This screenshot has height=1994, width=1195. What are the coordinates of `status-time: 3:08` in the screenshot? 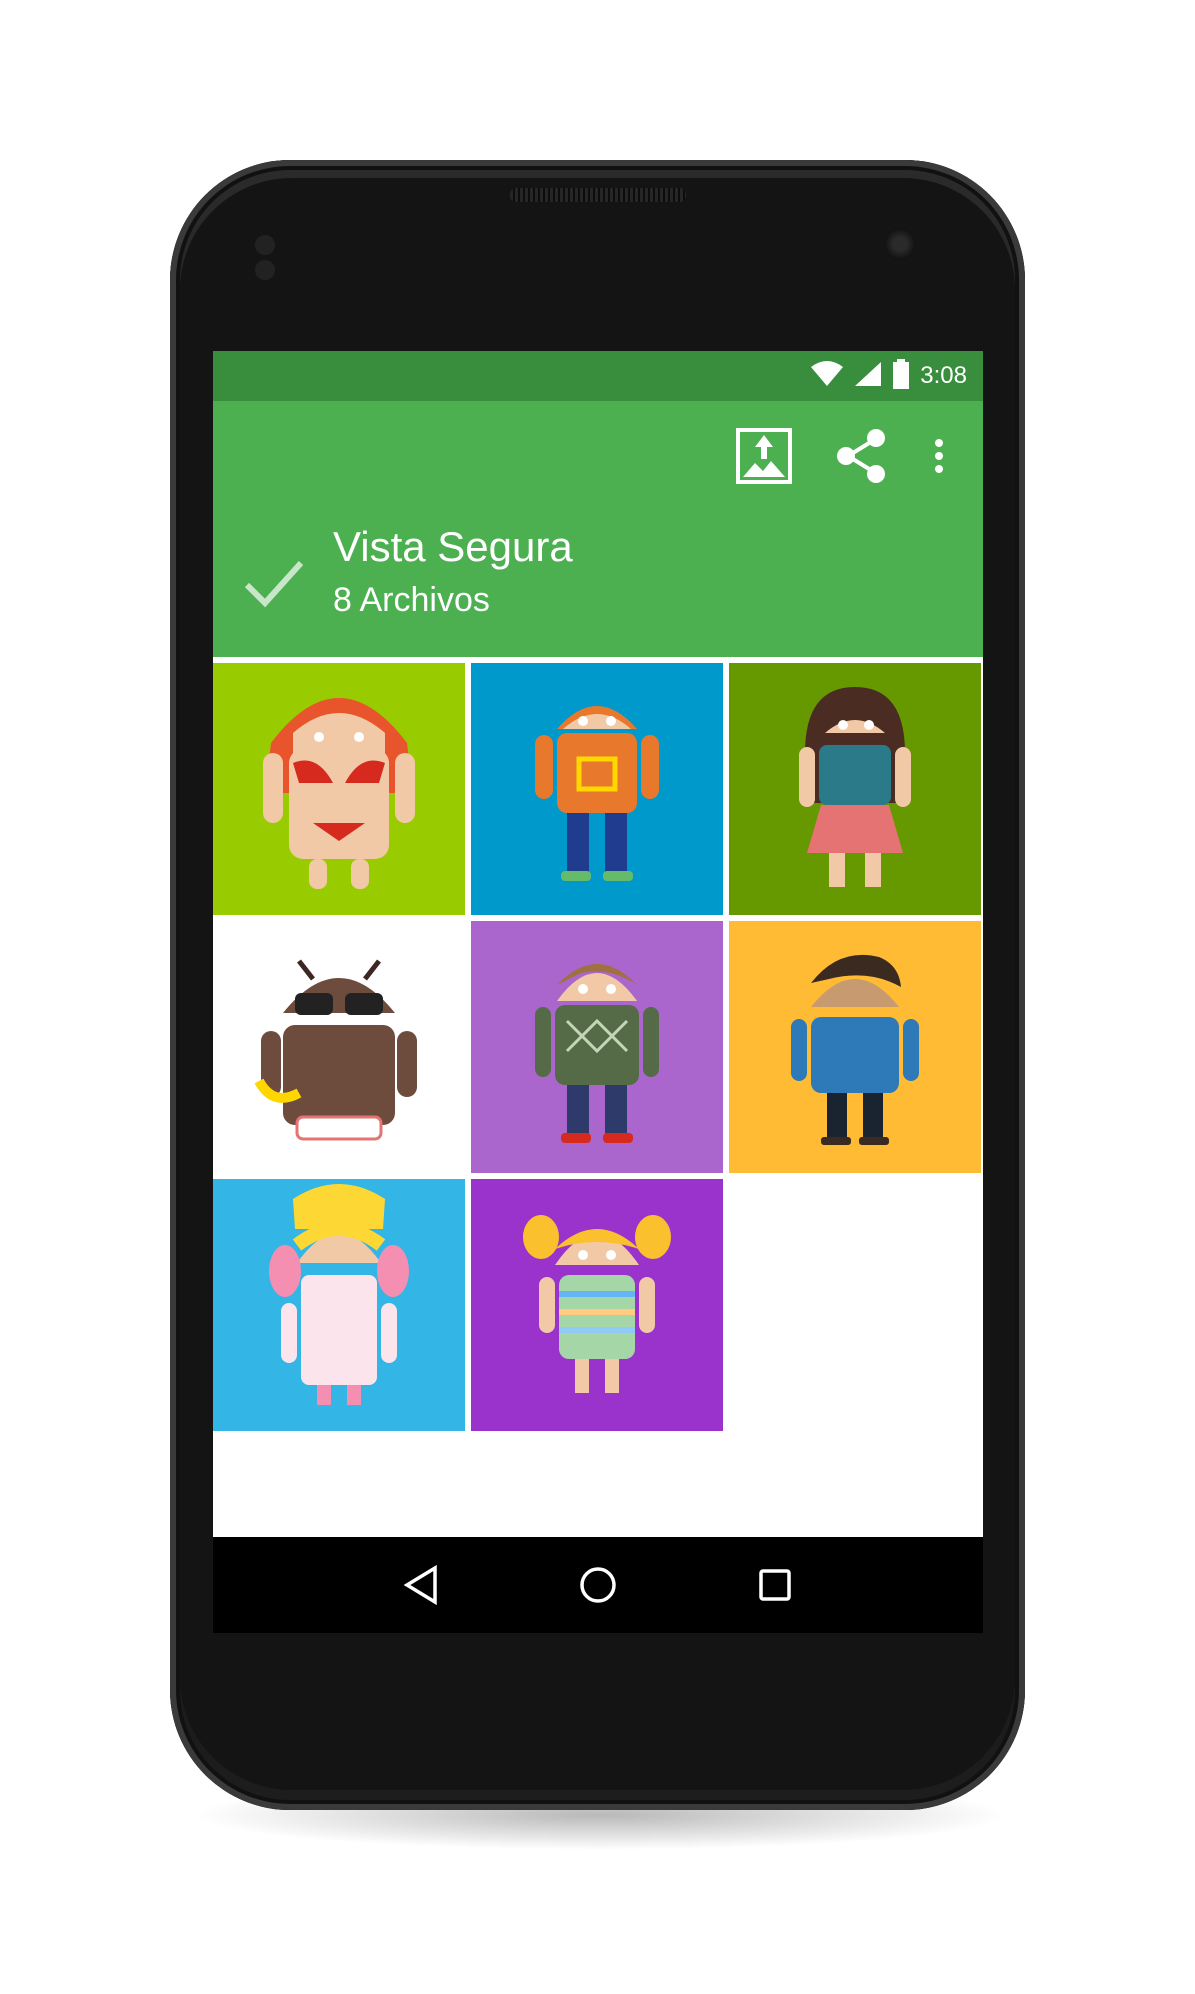 It's located at (943, 375).